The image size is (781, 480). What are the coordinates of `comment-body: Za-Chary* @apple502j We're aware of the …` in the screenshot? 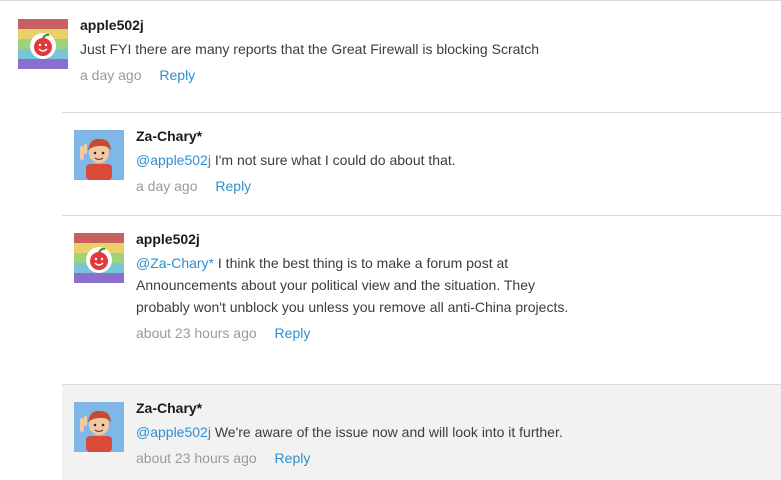 It's located at (356, 433).